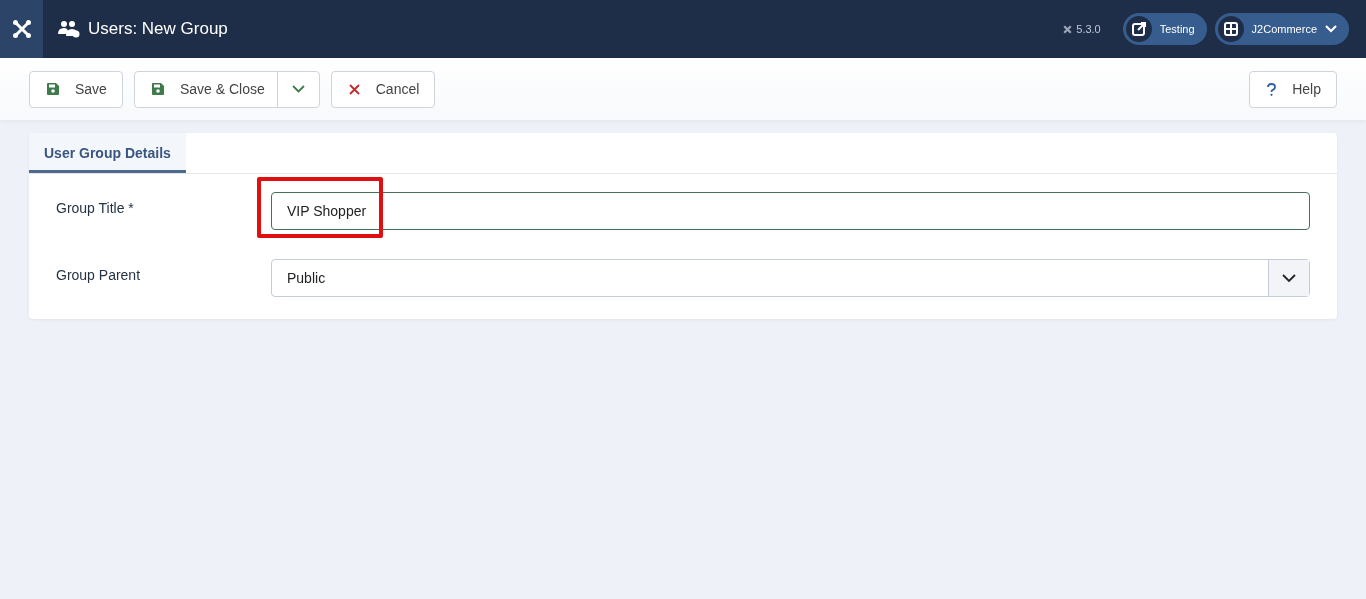 Image resolution: width=1366 pixels, height=599 pixels. What do you see at coordinates (158, 29) in the screenshot?
I see `page-title: Users: New Group` at bounding box center [158, 29].